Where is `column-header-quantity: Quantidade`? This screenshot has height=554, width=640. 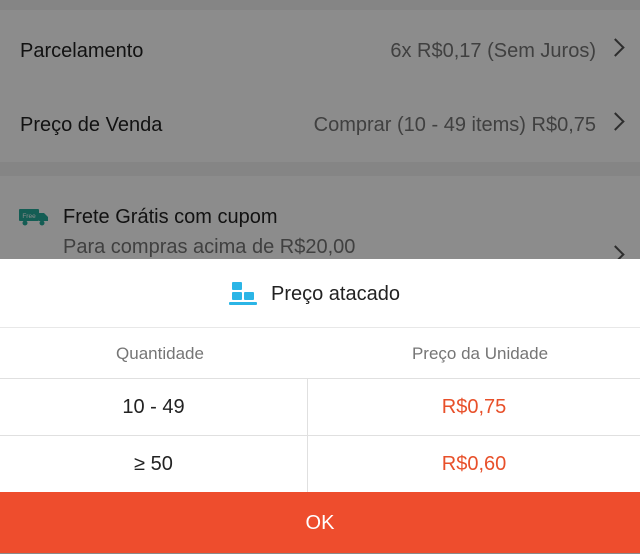
column-header-quantity: Quantidade is located at coordinates (160, 353).